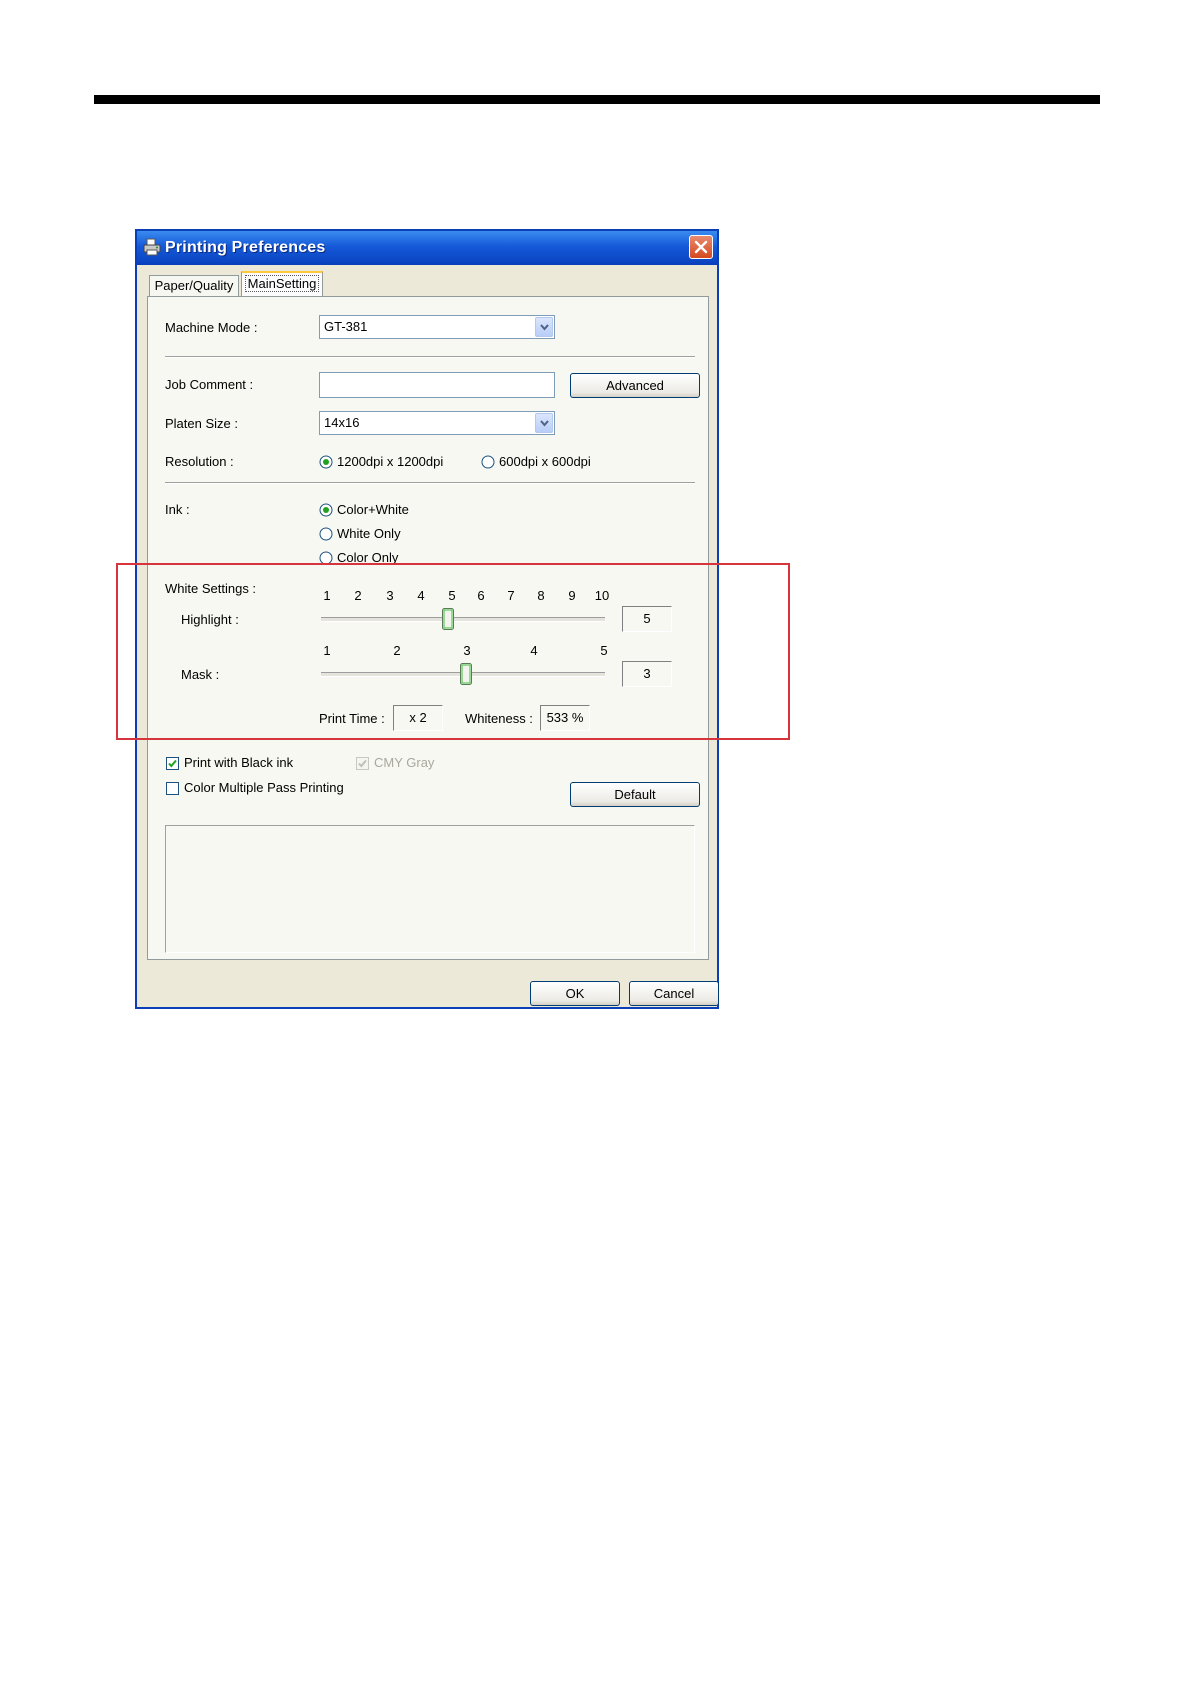 This screenshot has height=1684, width=1191. What do you see at coordinates (245, 247) in the screenshot?
I see `window-title: Printing Preferences` at bounding box center [245, 247].